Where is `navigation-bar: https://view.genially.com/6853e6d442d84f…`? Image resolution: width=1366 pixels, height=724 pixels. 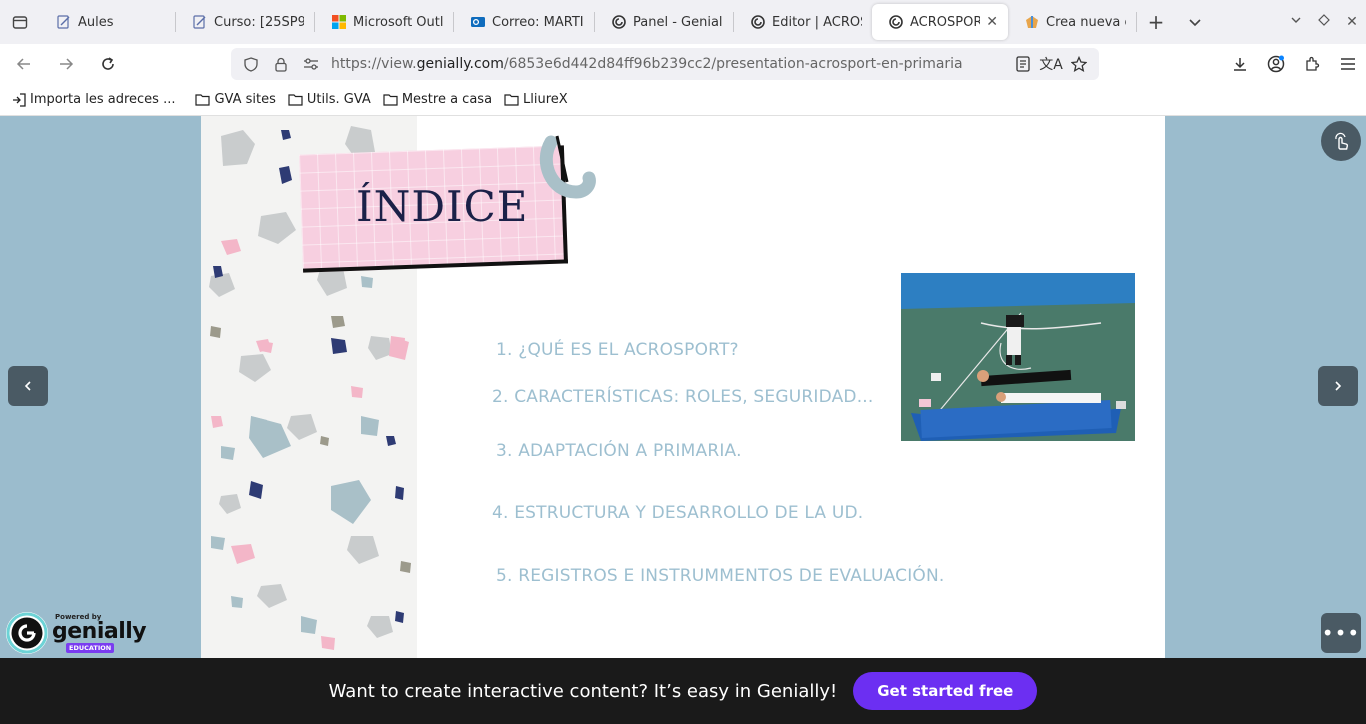
navigation-bar: https://view.genially.com/6853e6d442d84f… is located at coordinates (683, 64).